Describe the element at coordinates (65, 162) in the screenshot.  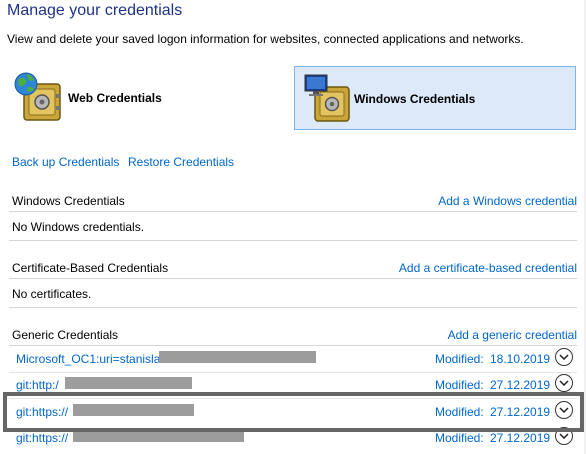
I see `backup-credentials-link: Back up Credentials` at that location.